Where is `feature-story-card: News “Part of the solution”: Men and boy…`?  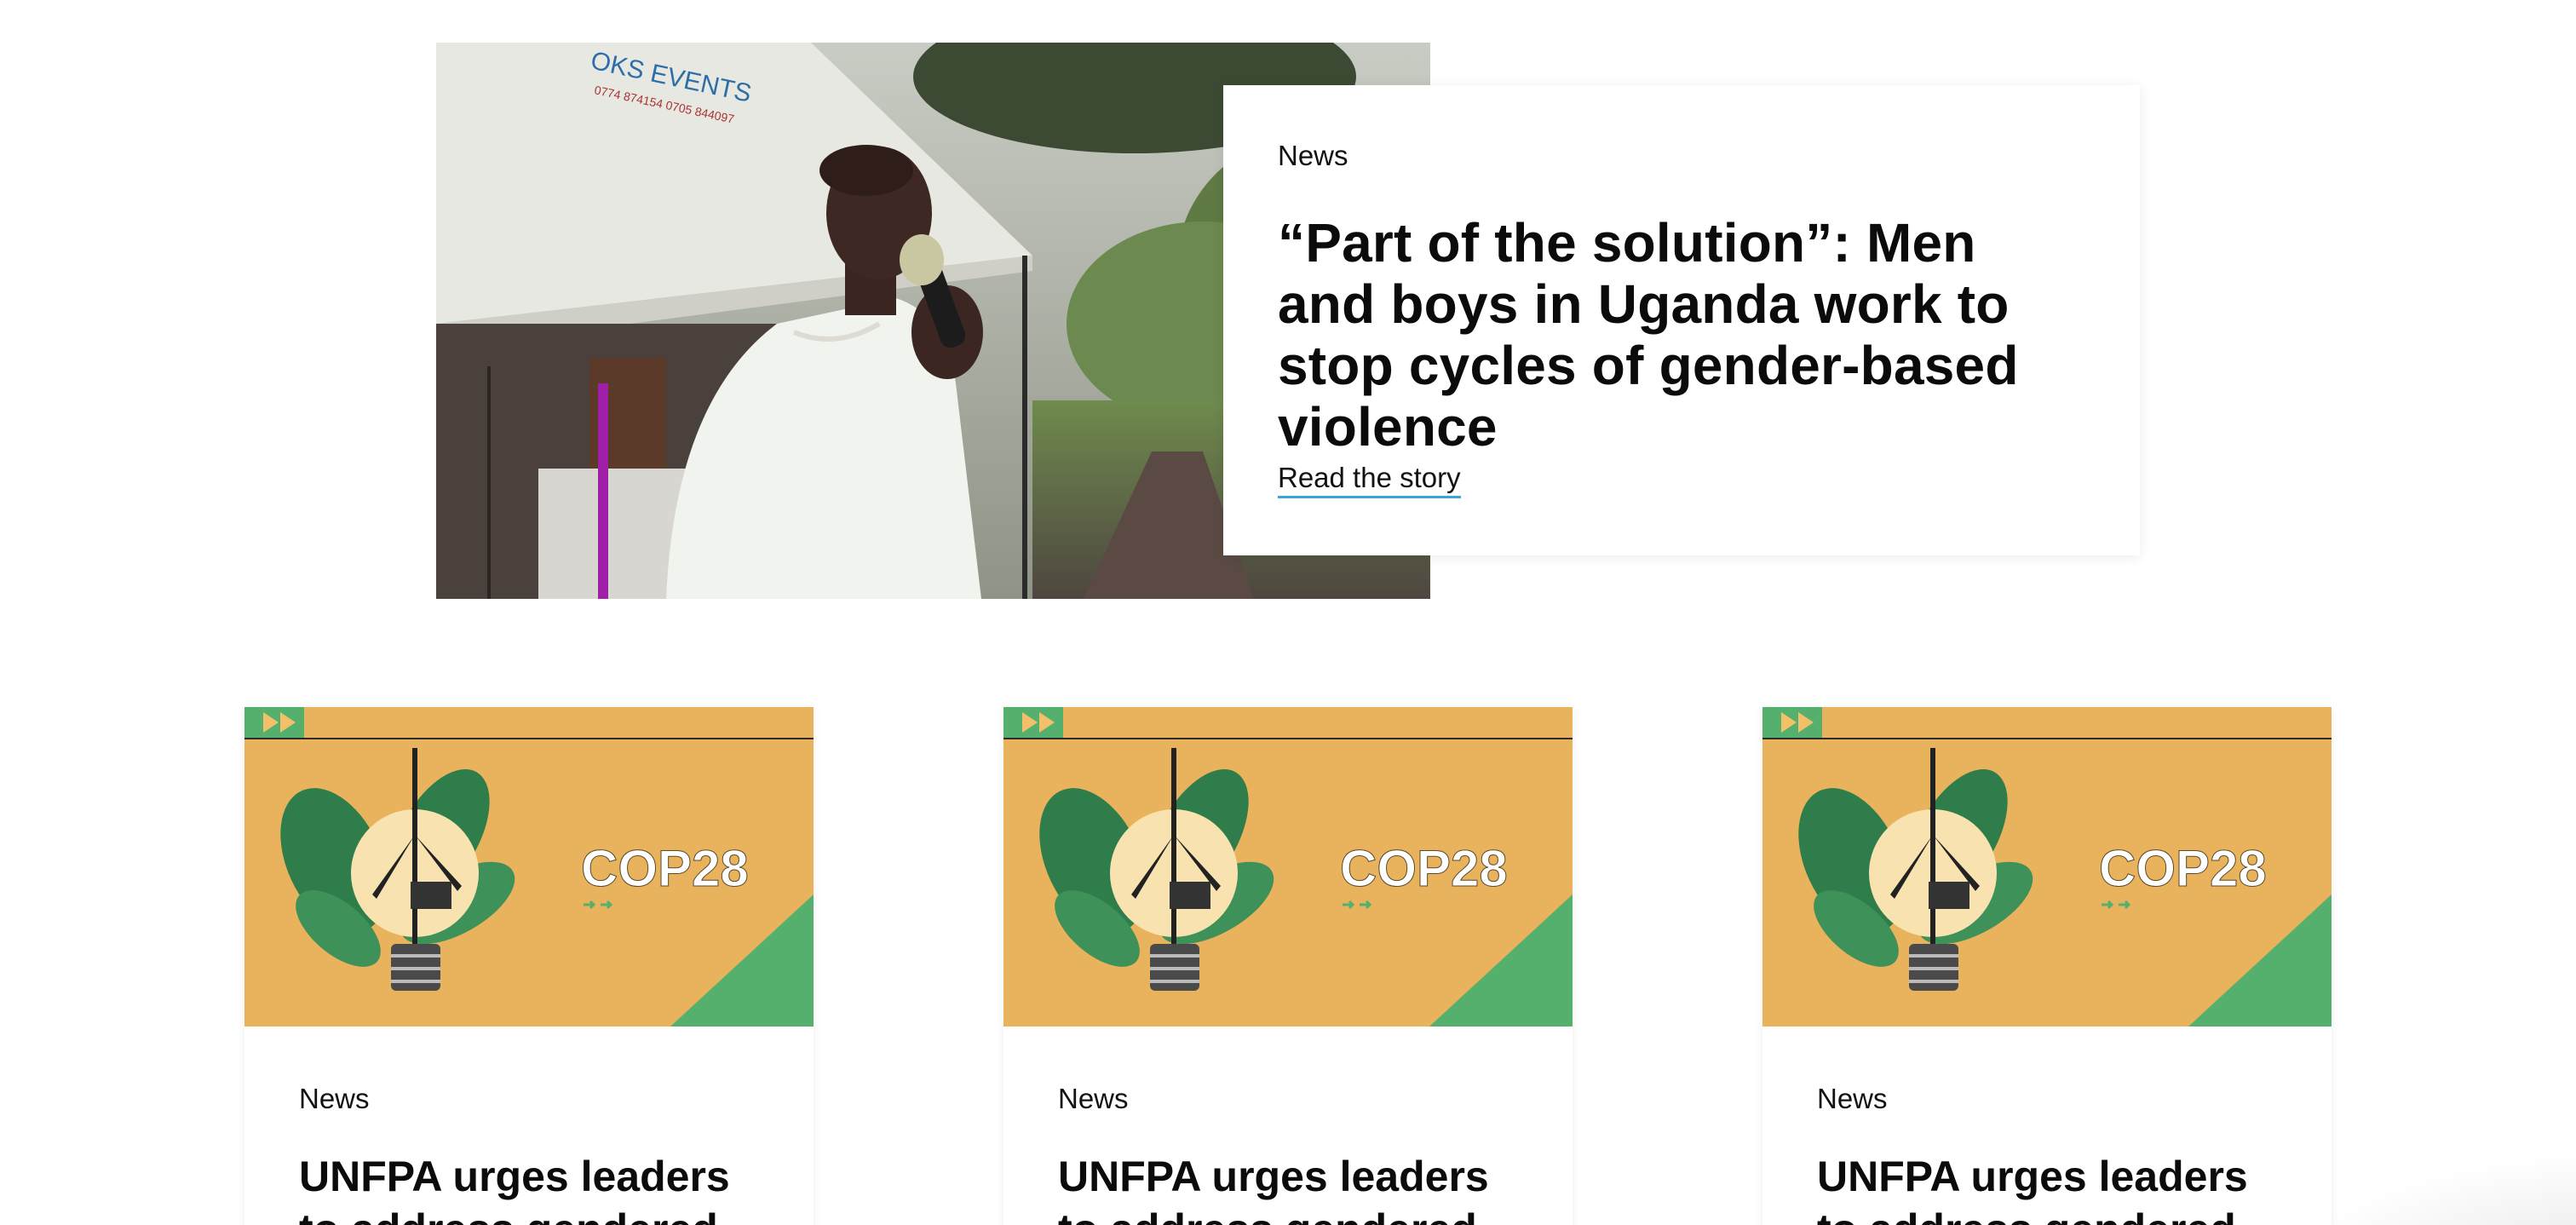
feature-story-card: News “Part of the solution”: Men and boy… is located at coordinates (1681, 320).